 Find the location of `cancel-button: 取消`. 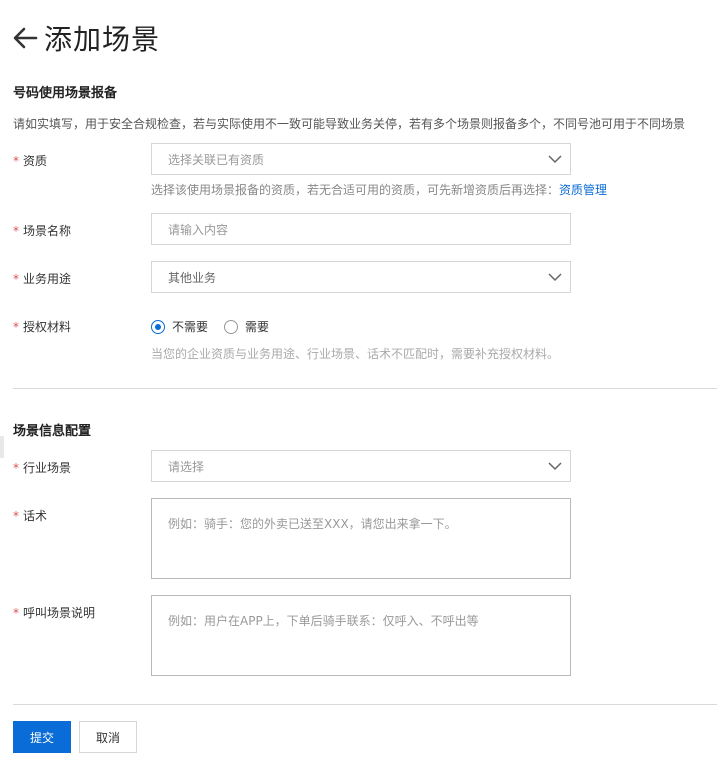

cancel-button: 取消 is located at coordinates (108, 737).